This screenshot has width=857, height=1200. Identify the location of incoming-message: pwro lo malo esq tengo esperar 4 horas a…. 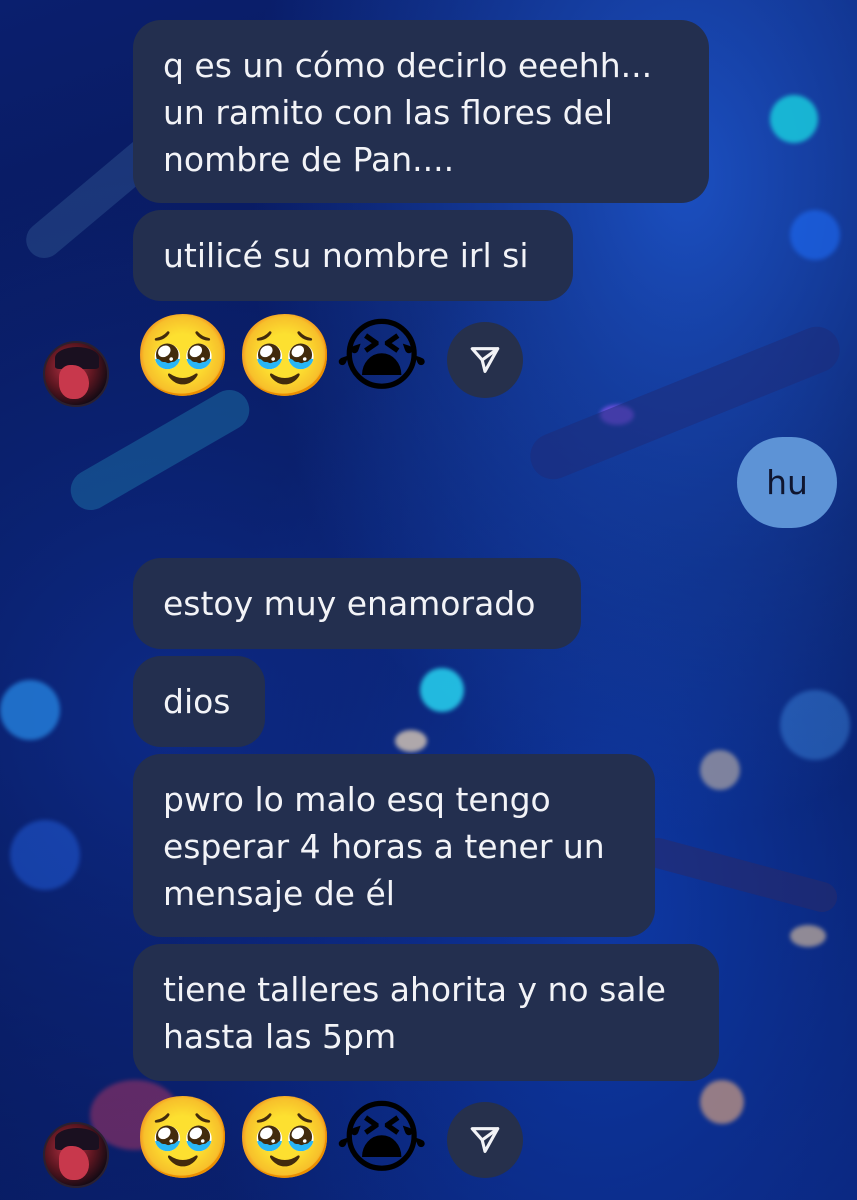
(394, 845).